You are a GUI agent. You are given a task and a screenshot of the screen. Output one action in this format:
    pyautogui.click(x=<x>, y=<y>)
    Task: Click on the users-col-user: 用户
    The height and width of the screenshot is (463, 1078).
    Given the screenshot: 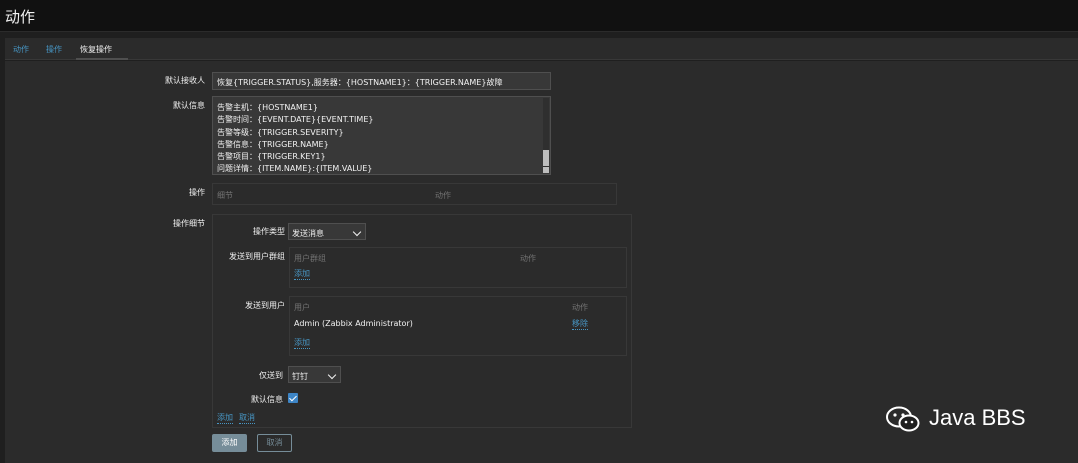 What is the action you would take?
    pyautogui.click(x=302, y=307)
    